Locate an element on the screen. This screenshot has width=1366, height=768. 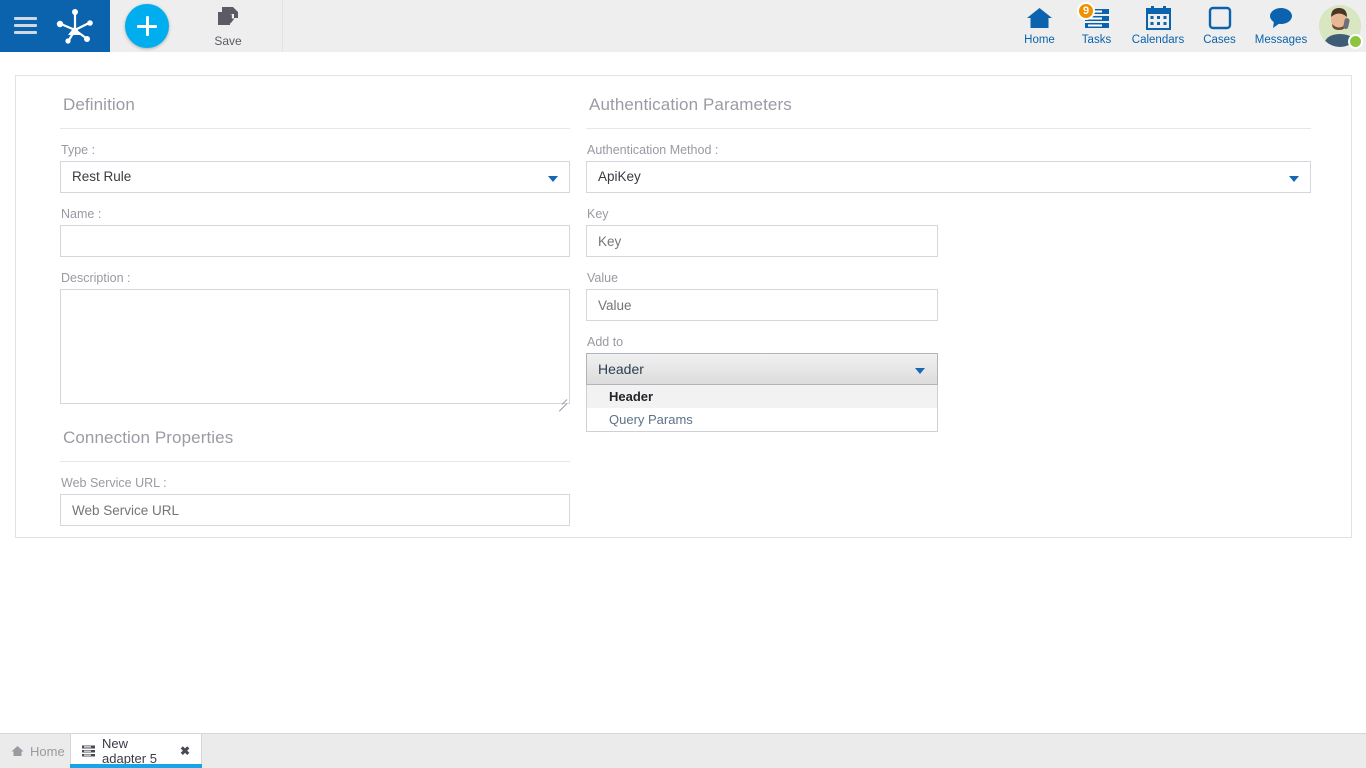
nav-label-calendars: Calendars is located at coordinates (1158, 40).